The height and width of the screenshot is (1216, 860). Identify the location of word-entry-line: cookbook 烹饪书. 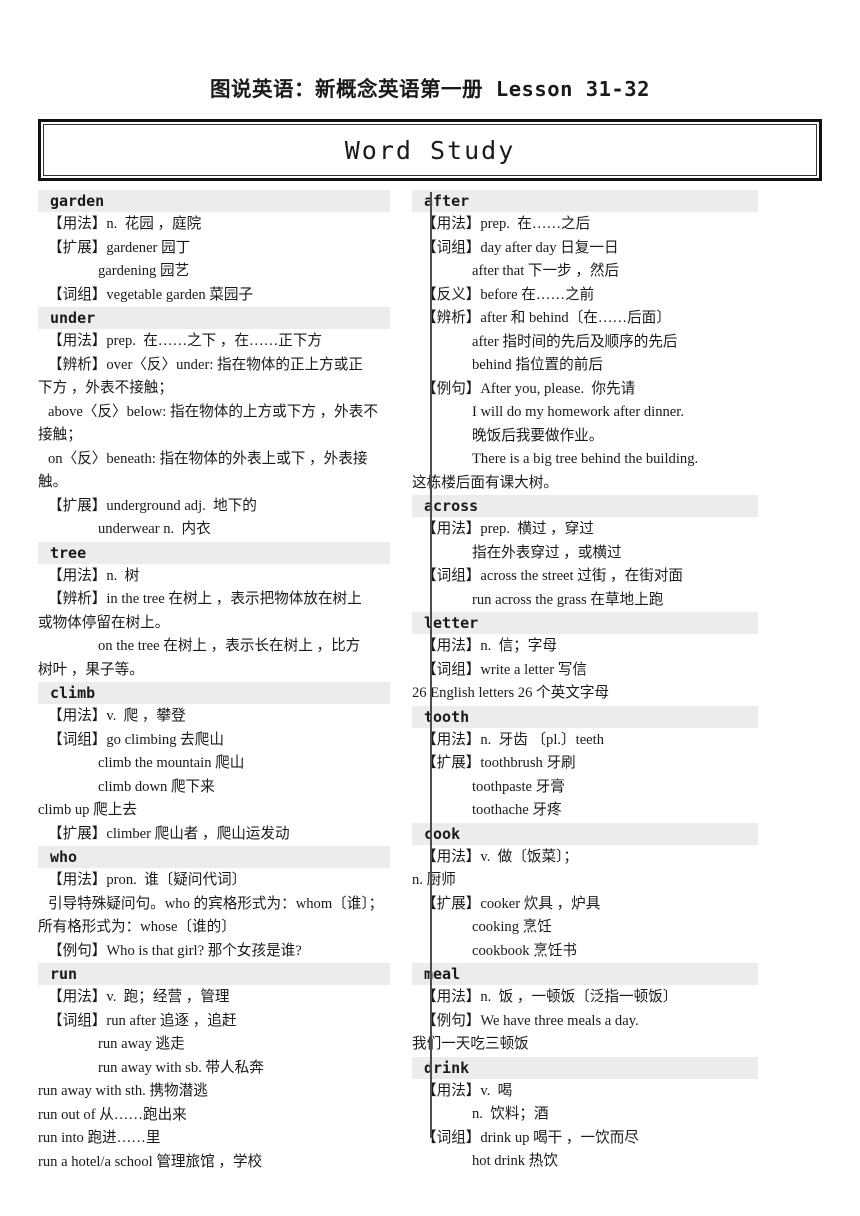
(524, 950).